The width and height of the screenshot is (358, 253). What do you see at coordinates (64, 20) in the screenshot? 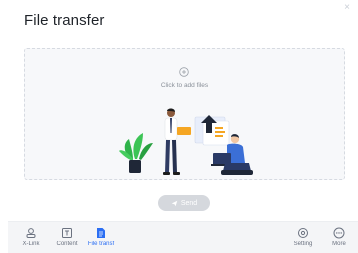
I see `page-title: File transfer` at bounding box center [64, 20].